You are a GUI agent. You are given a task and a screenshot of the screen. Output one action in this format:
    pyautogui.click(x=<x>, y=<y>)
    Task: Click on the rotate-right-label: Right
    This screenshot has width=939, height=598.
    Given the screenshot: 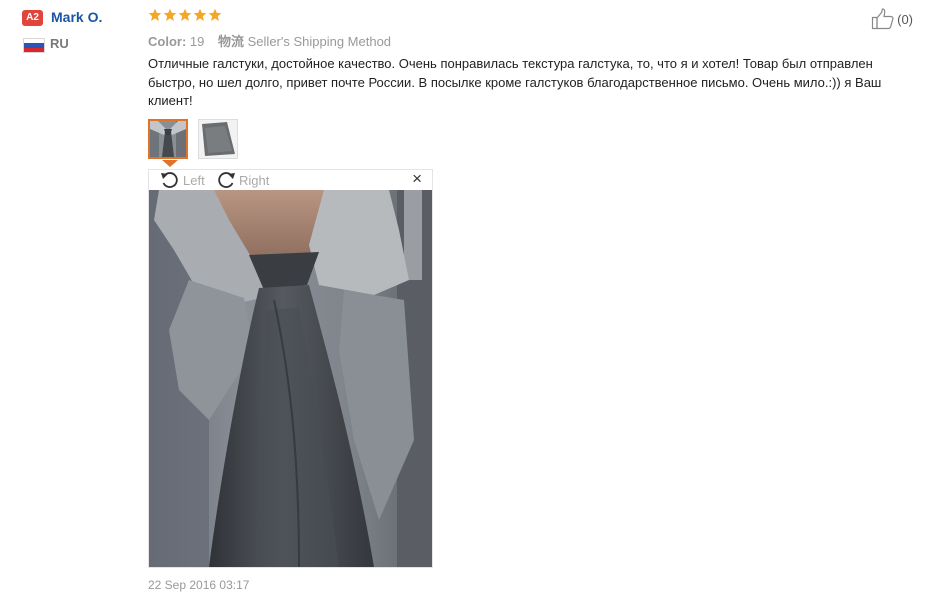 What is the action you would take?
    pyautogui.click(x=254, y=180)
    